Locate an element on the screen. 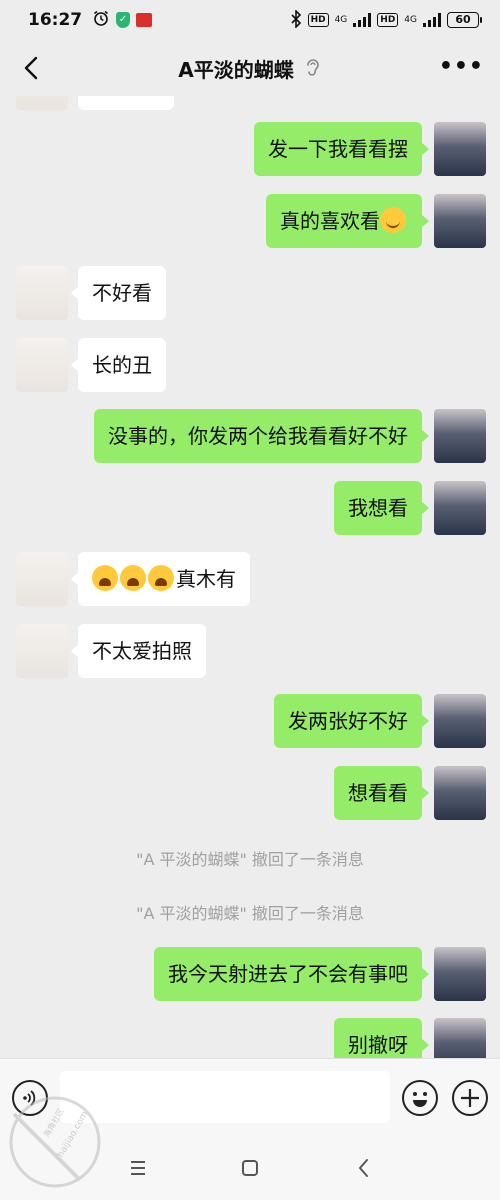  message-bubble-in: 真木有 is located at coordinates (160, 579).